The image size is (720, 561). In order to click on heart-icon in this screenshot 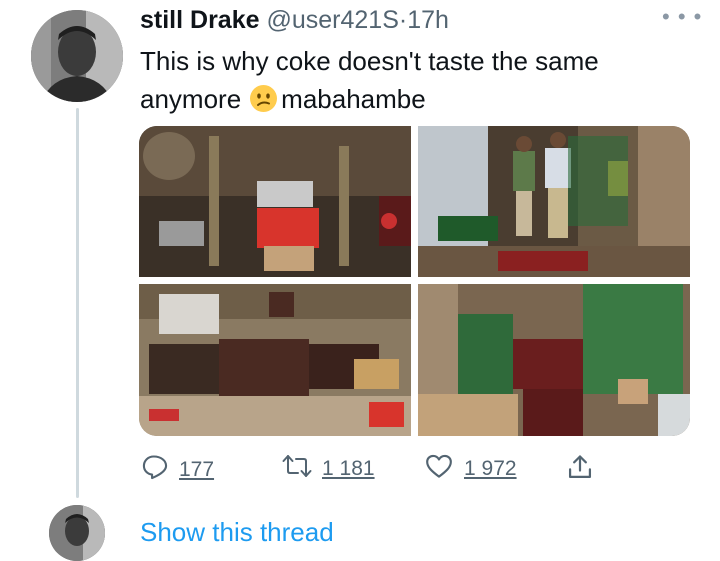, I will do `click(439, 469)`.